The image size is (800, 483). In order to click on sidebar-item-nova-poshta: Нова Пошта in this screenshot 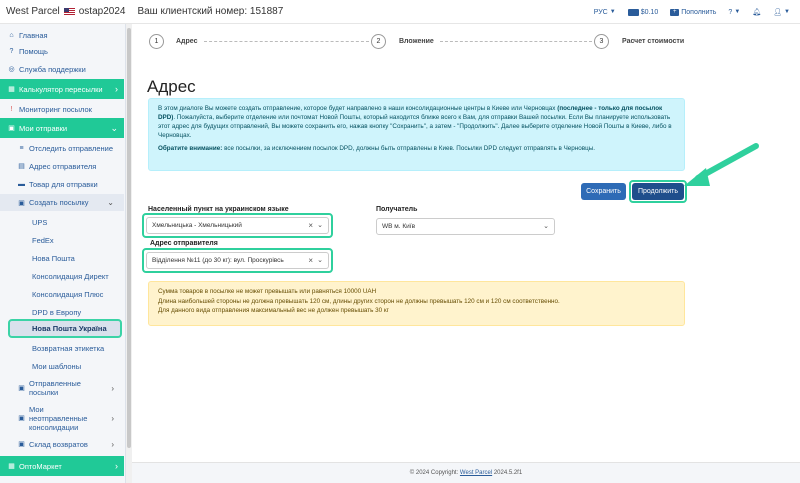, I will do `click(62, 258)`.